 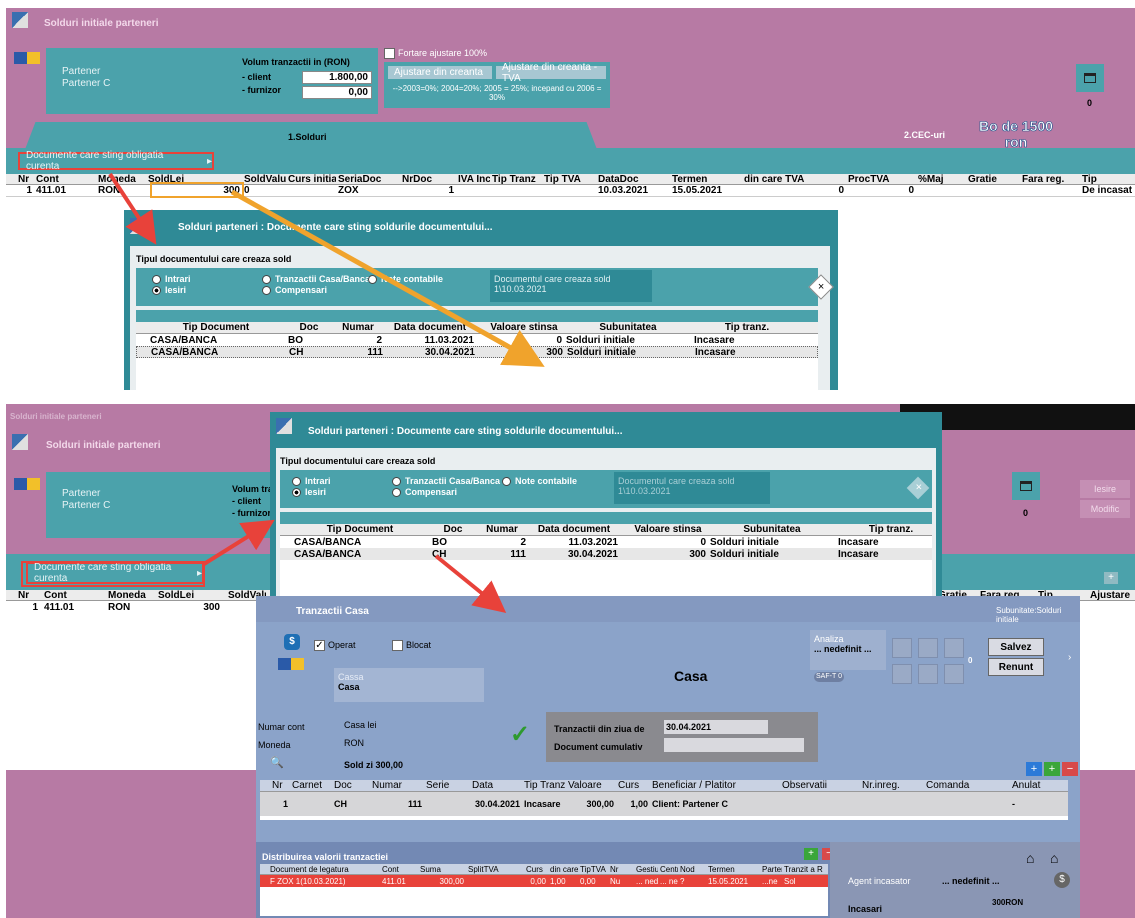 I want to click on dollar-icon: $, so click(x=292, y=642).